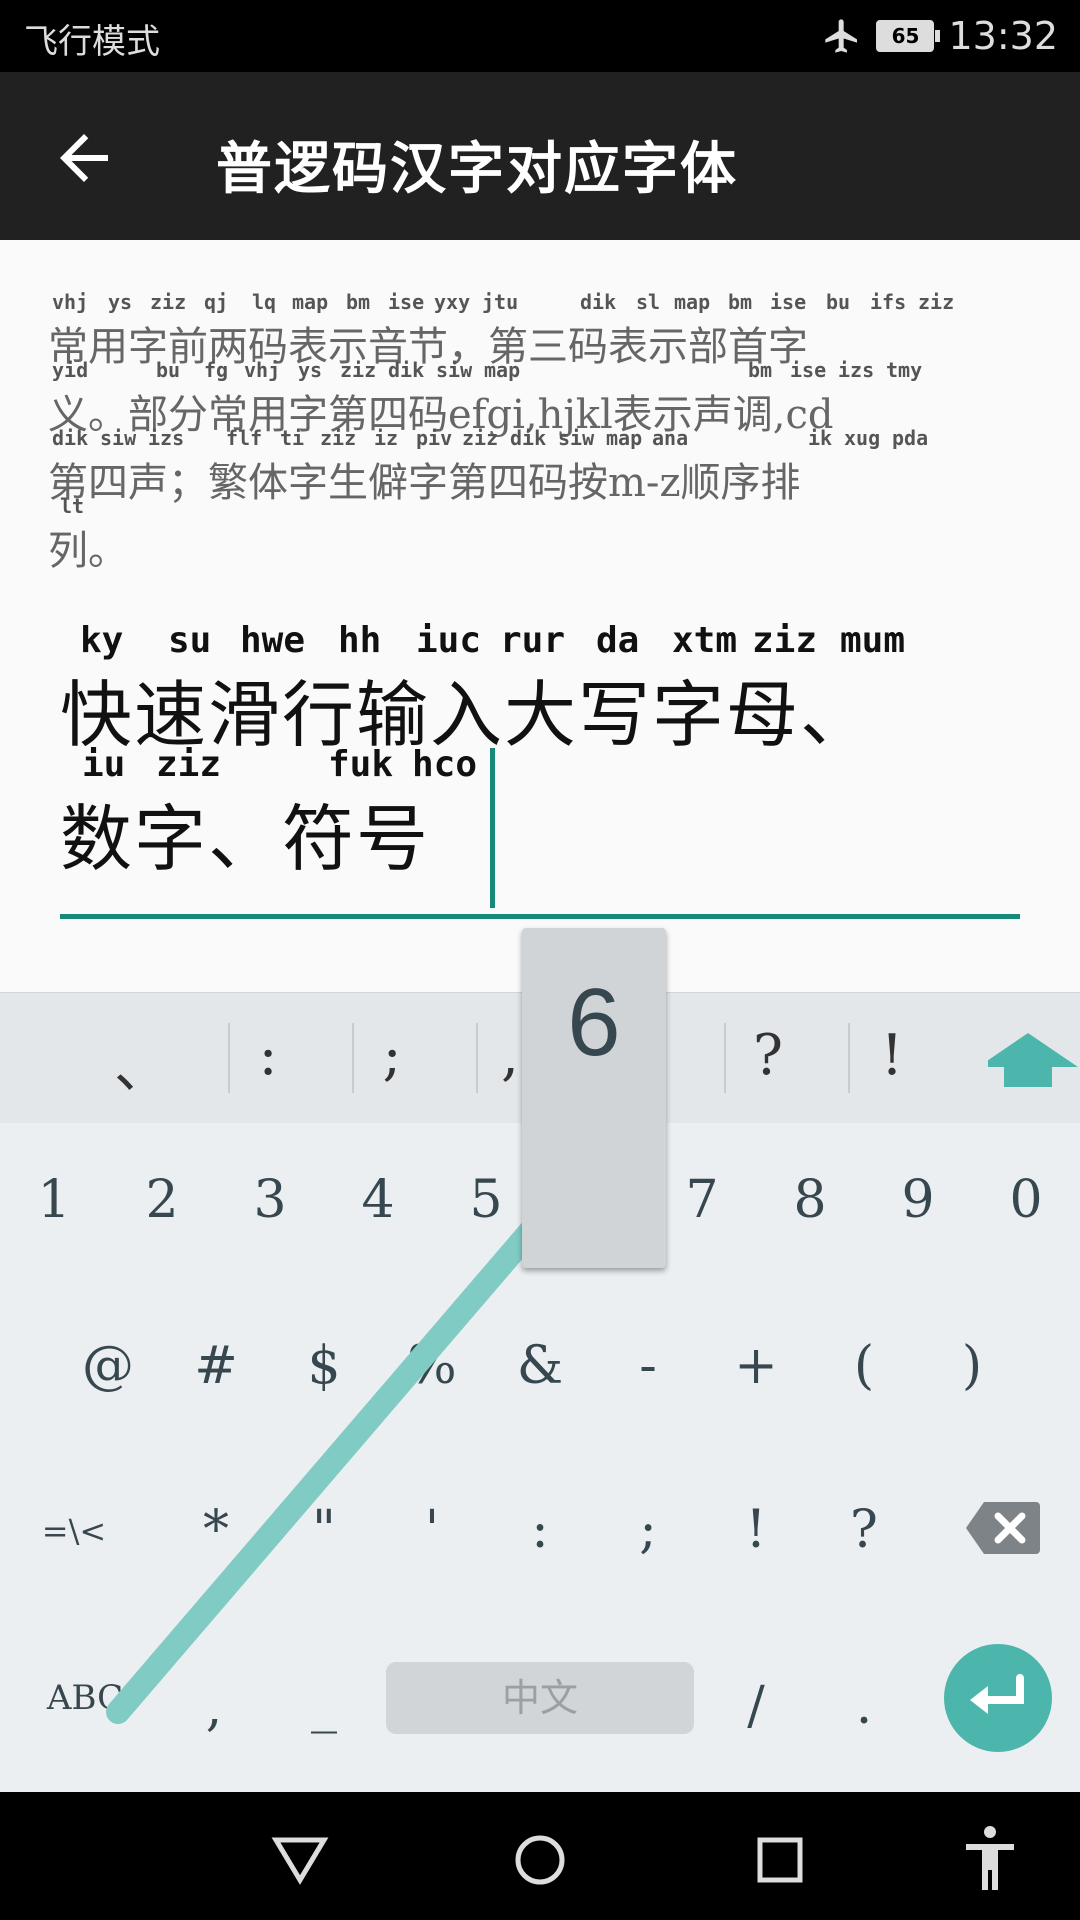 This screenshot has height=1920, width=1080. Describe the element at coordinates (118, 438) in the screenshot. I see `pinyin: siw` at that location.